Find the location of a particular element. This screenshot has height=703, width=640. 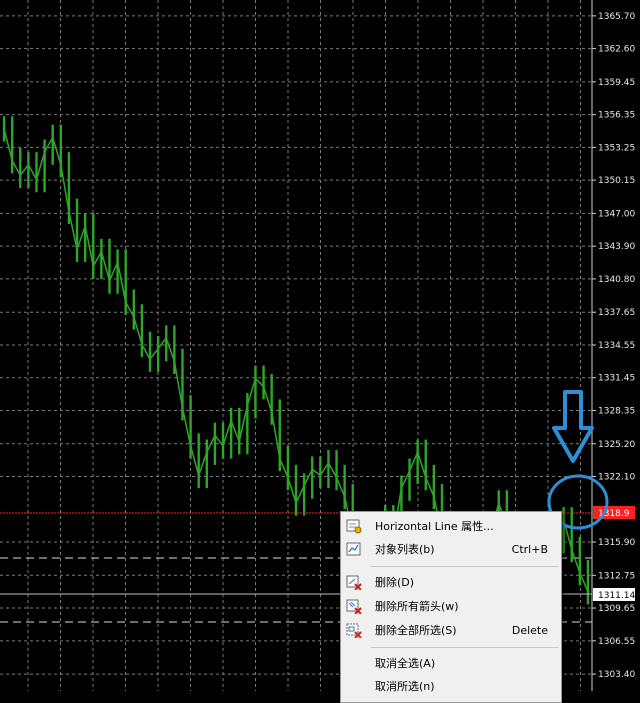

price-axis-tick-label: 1331.45 is located at coordinates (616, 379).